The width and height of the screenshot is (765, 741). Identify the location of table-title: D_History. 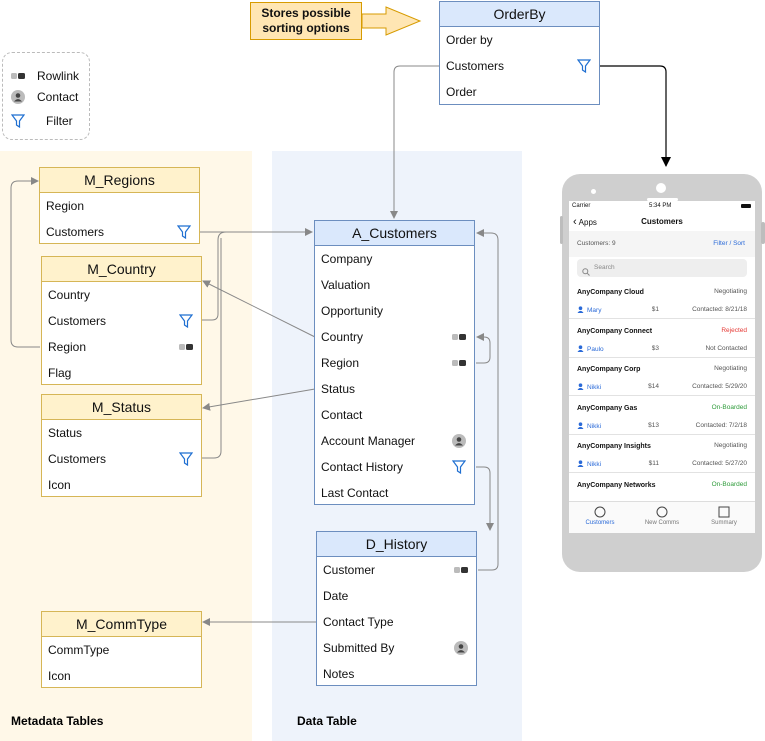
(396, 544).